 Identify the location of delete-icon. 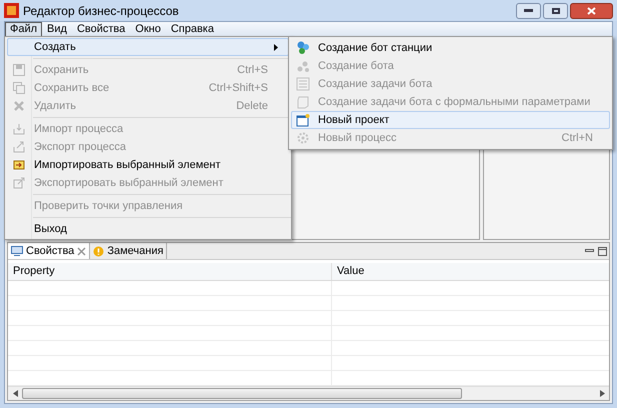
(19, 106).